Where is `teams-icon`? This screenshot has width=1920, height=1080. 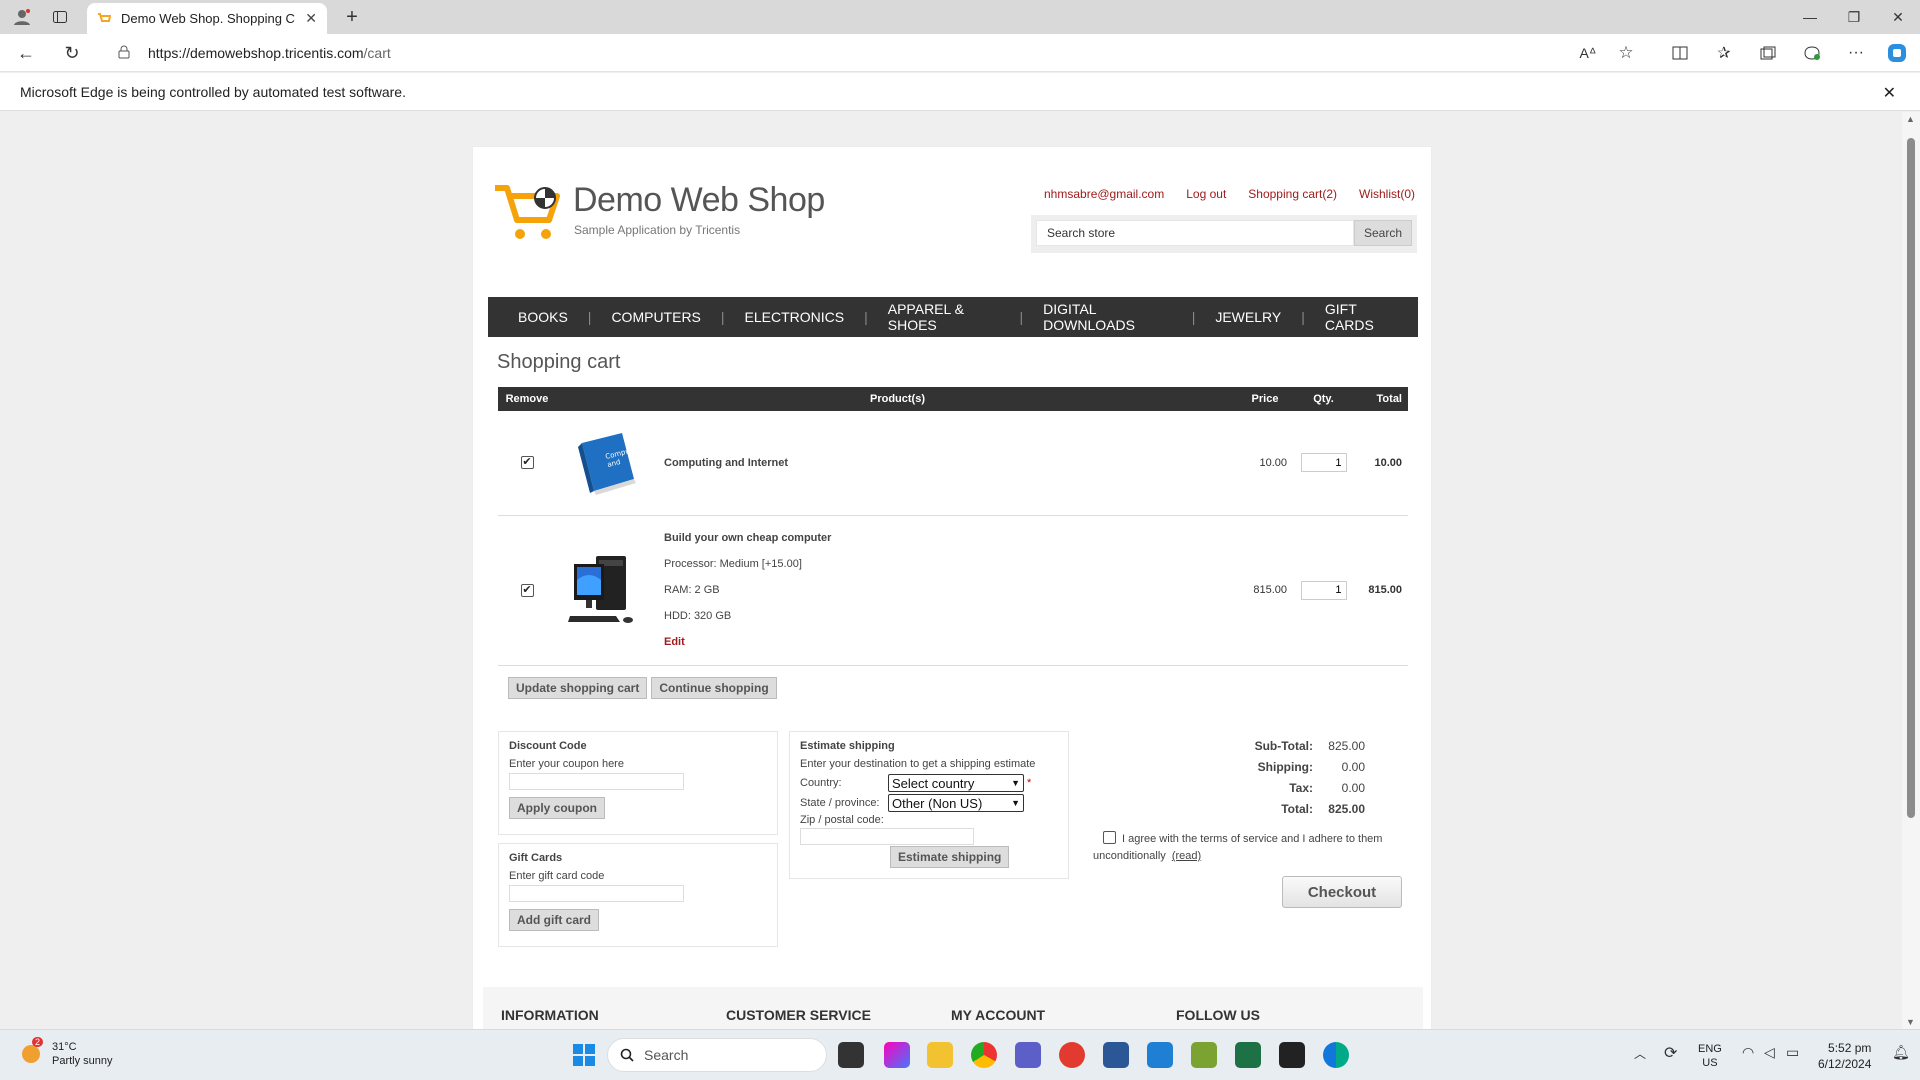
teams-icon is located at coordinates (1028, 1055).